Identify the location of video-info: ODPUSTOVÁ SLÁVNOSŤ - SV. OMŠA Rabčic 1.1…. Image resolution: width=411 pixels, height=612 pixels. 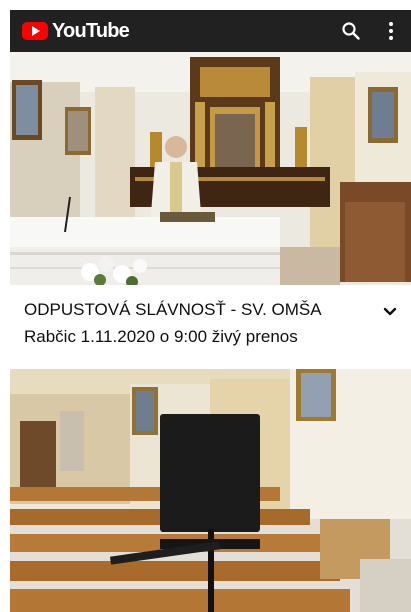
(210, 320).